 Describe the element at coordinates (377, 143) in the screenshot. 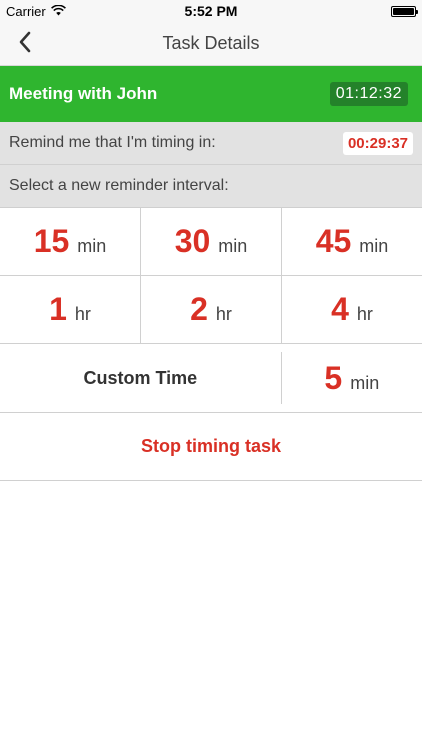

I see `reminder-countdown: 00:29:37` at that location.